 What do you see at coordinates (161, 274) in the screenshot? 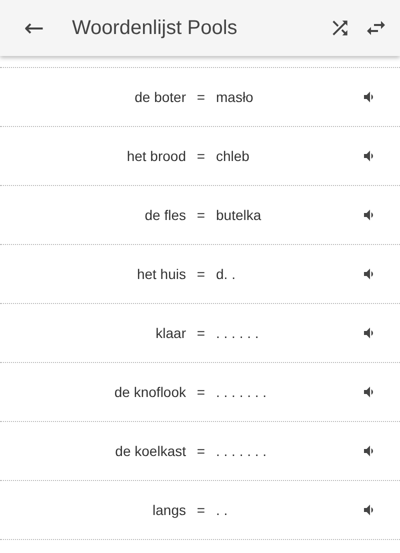
I see `dutch-word: het huis` at bounding box center [161, 274].